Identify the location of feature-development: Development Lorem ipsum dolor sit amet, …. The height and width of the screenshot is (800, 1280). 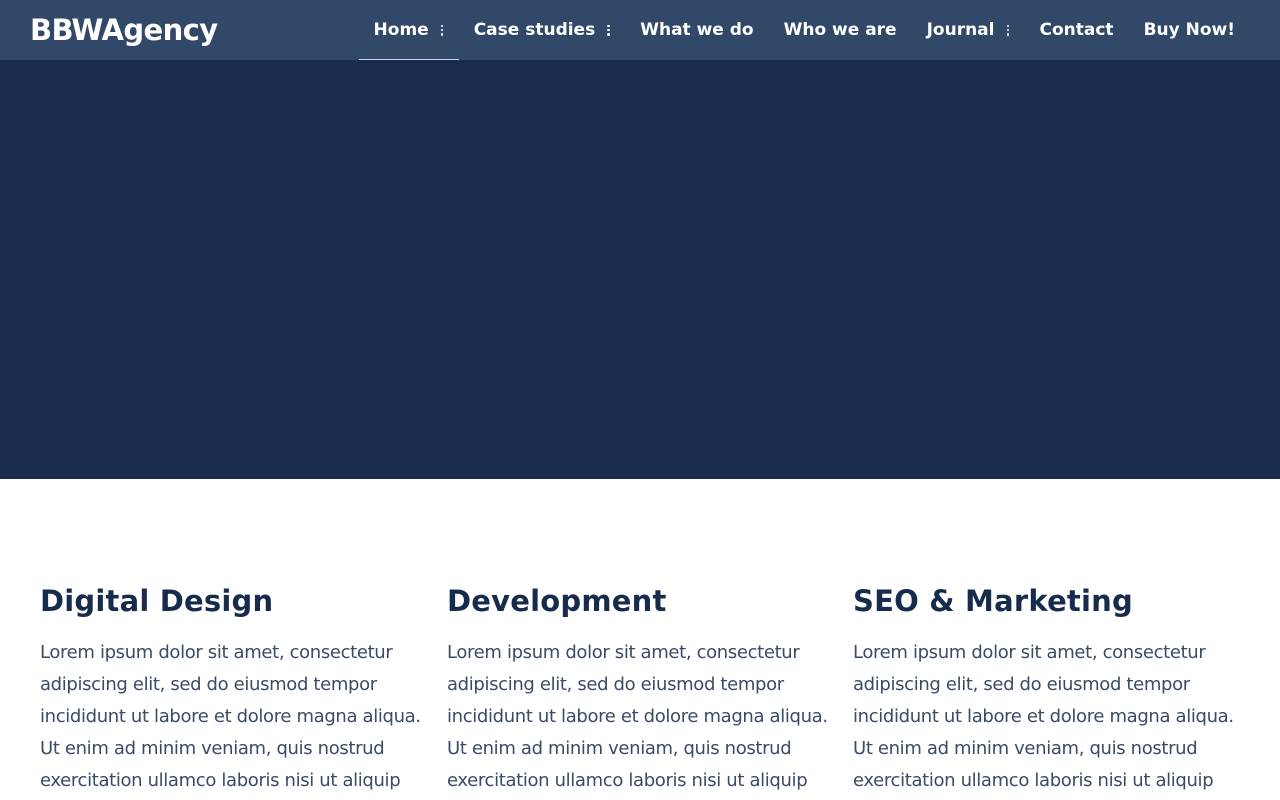
(644, 689).